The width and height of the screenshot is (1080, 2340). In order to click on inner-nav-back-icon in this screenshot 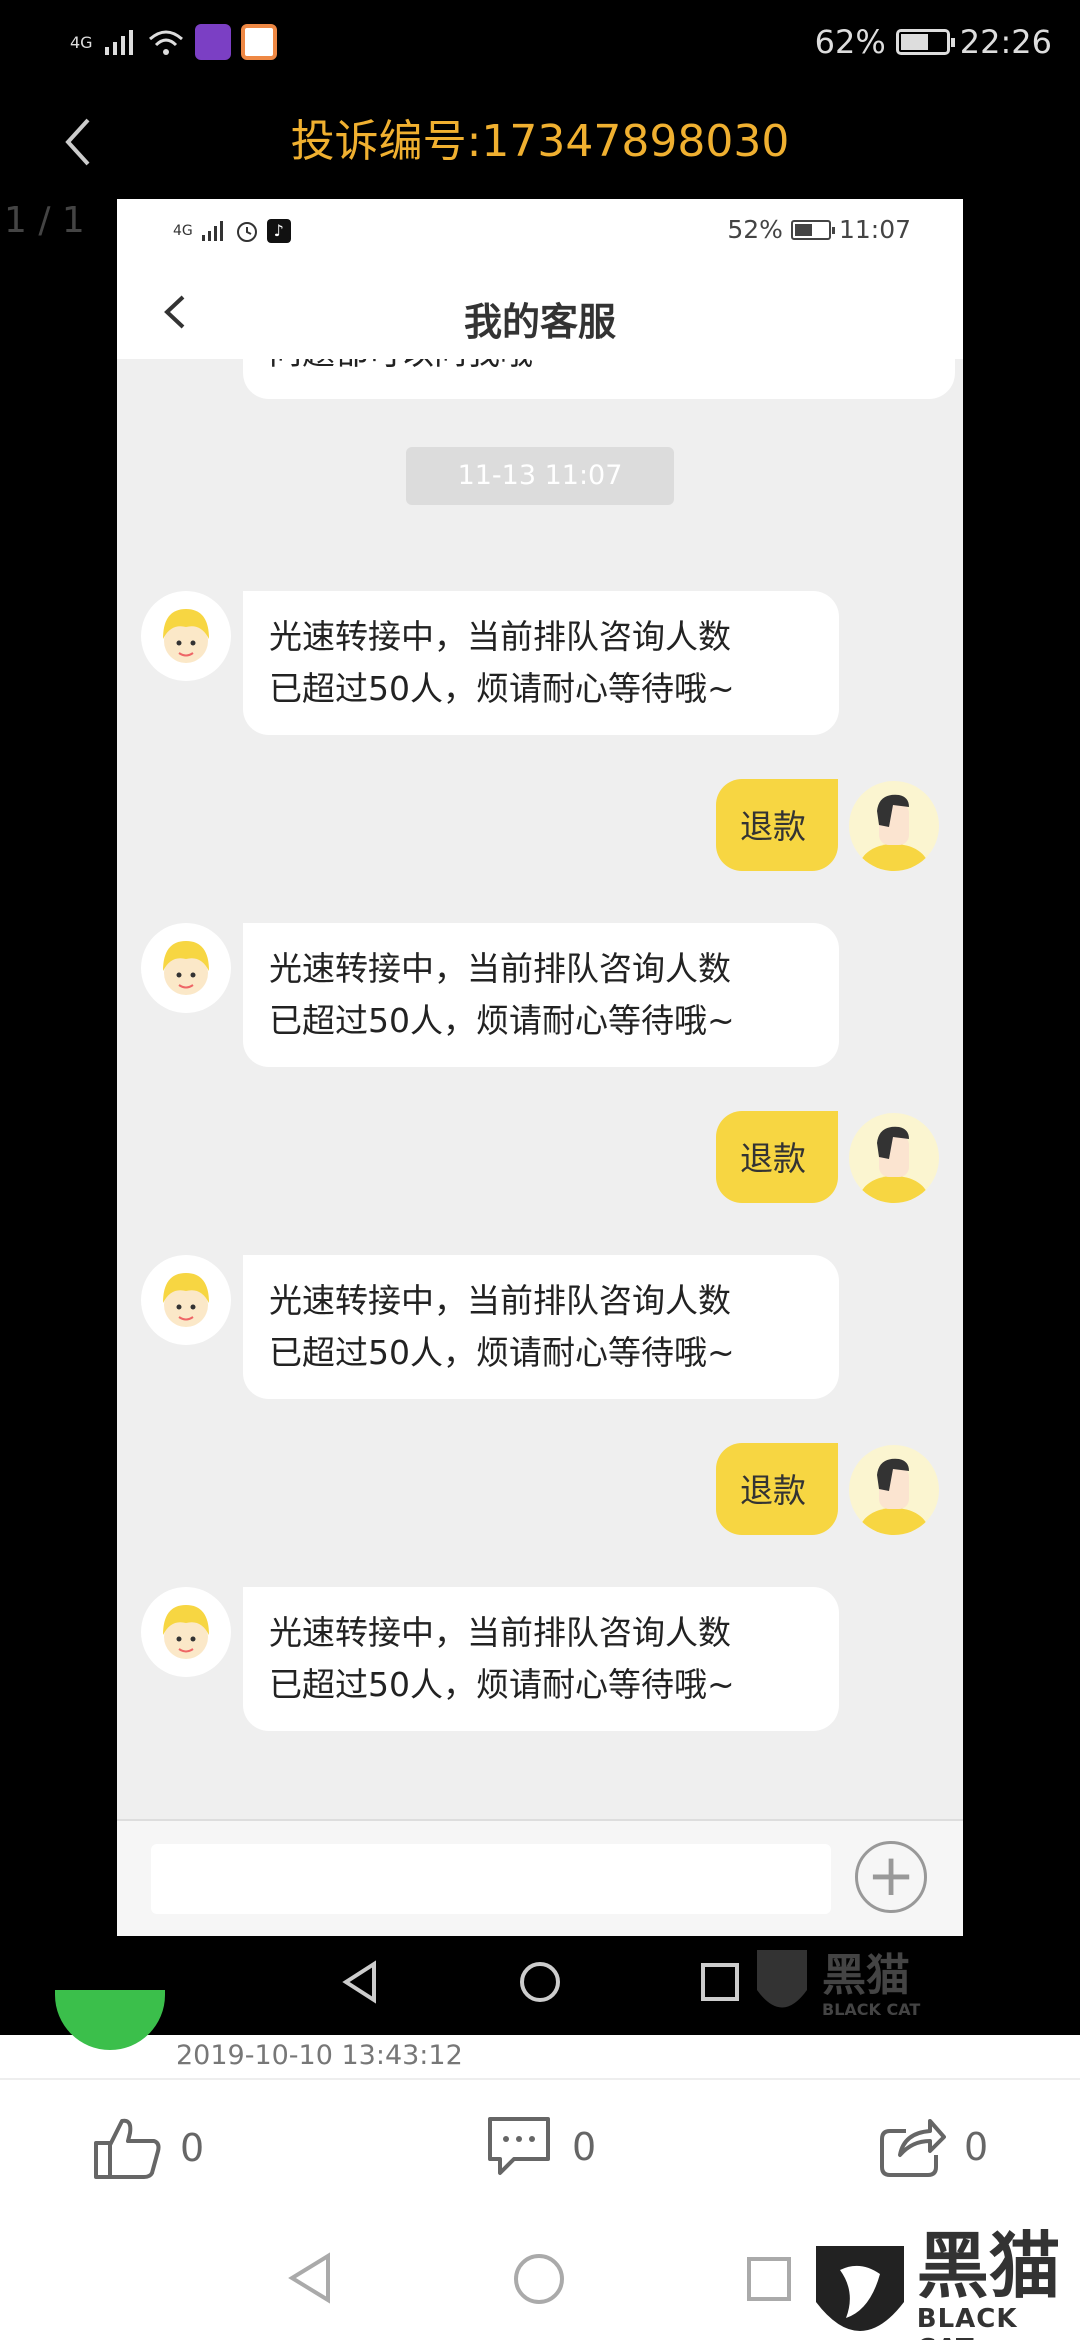, I will do `click(360, 1984)`.